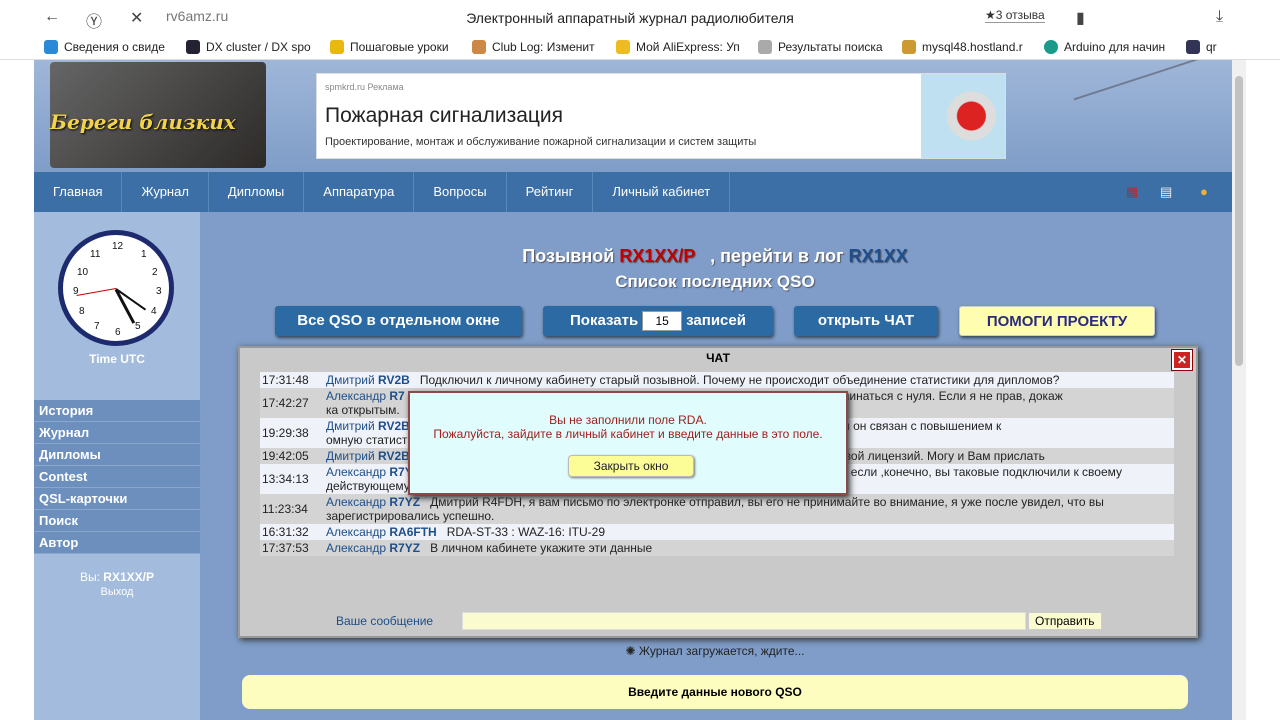 This screenshot has width=1280, height=720. What do you see at coordinates (117, 584) in the screenshot?
I see `user-info: Вы: RX1XX/P Выход` at bounding box center [117, 584].